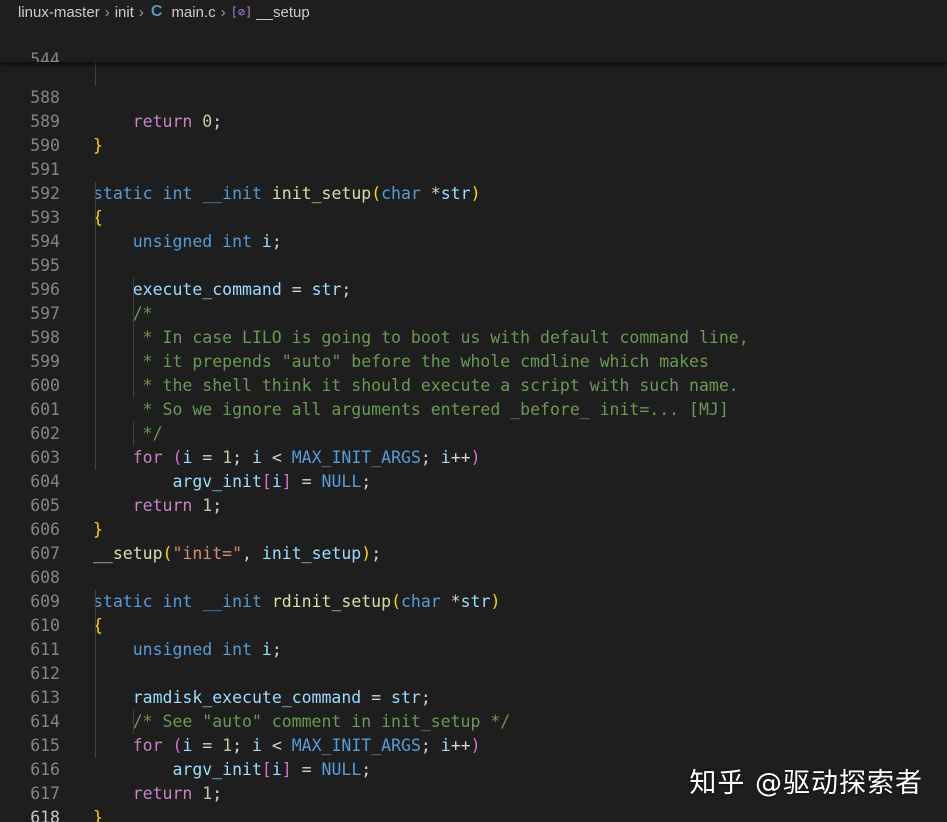 The height and width of the screenshot is (822, 947). Describe the element at coordinates (124, 12) in the screenshot. I see `breadcrumb-folder: init` at that location.